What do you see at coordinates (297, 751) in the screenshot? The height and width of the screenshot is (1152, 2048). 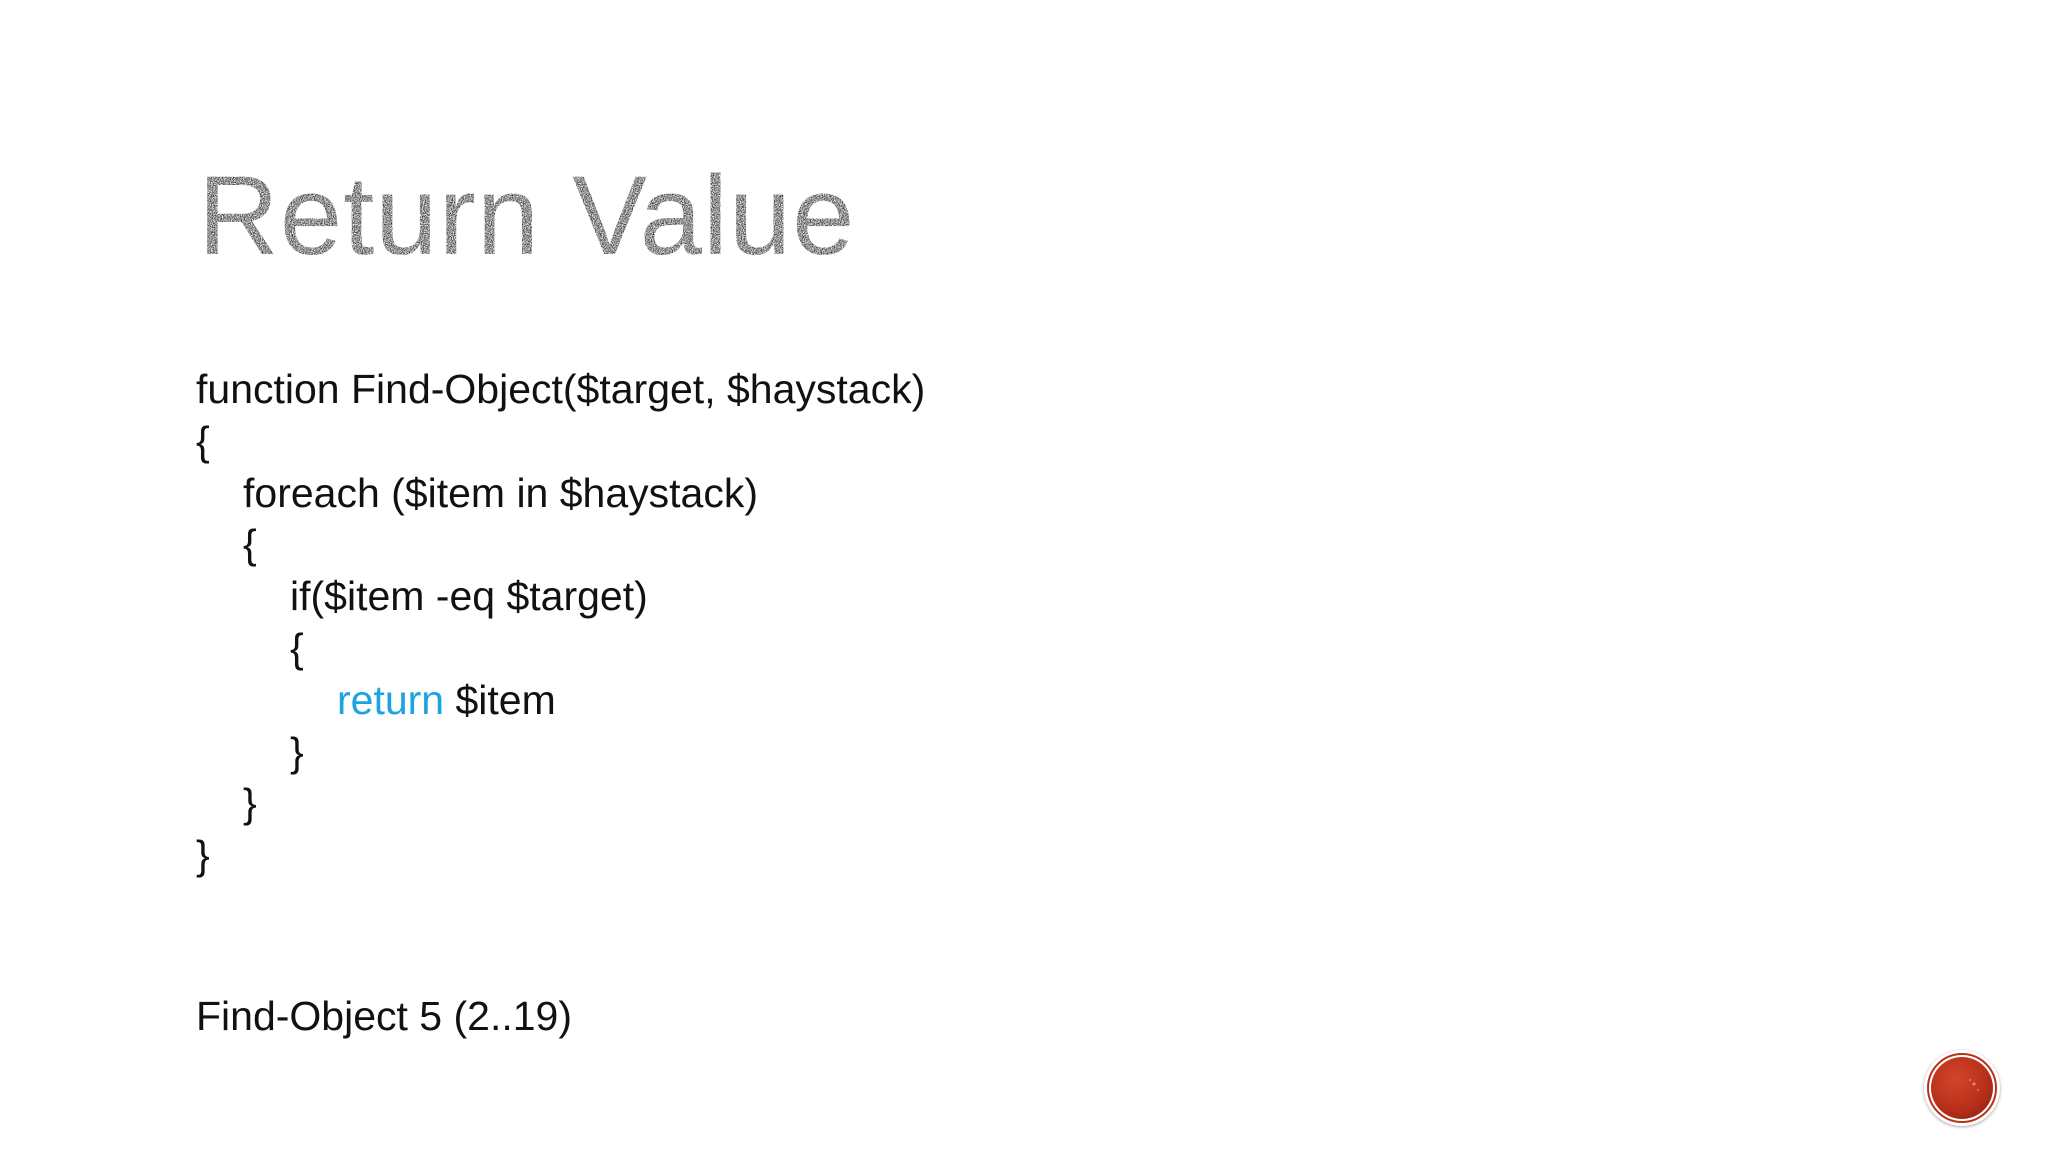 I see `code-line-if-close-brace: }` at bounding box center [297, 751].